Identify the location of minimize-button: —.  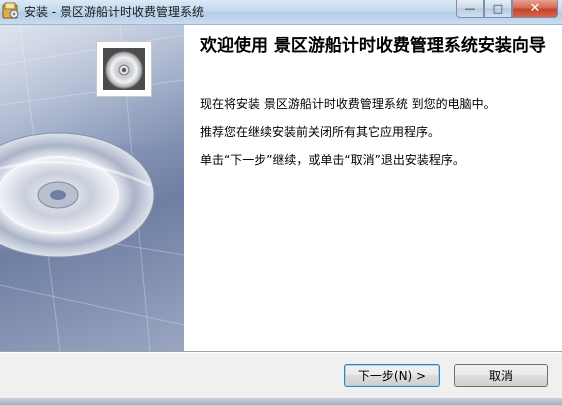
(470, 9).